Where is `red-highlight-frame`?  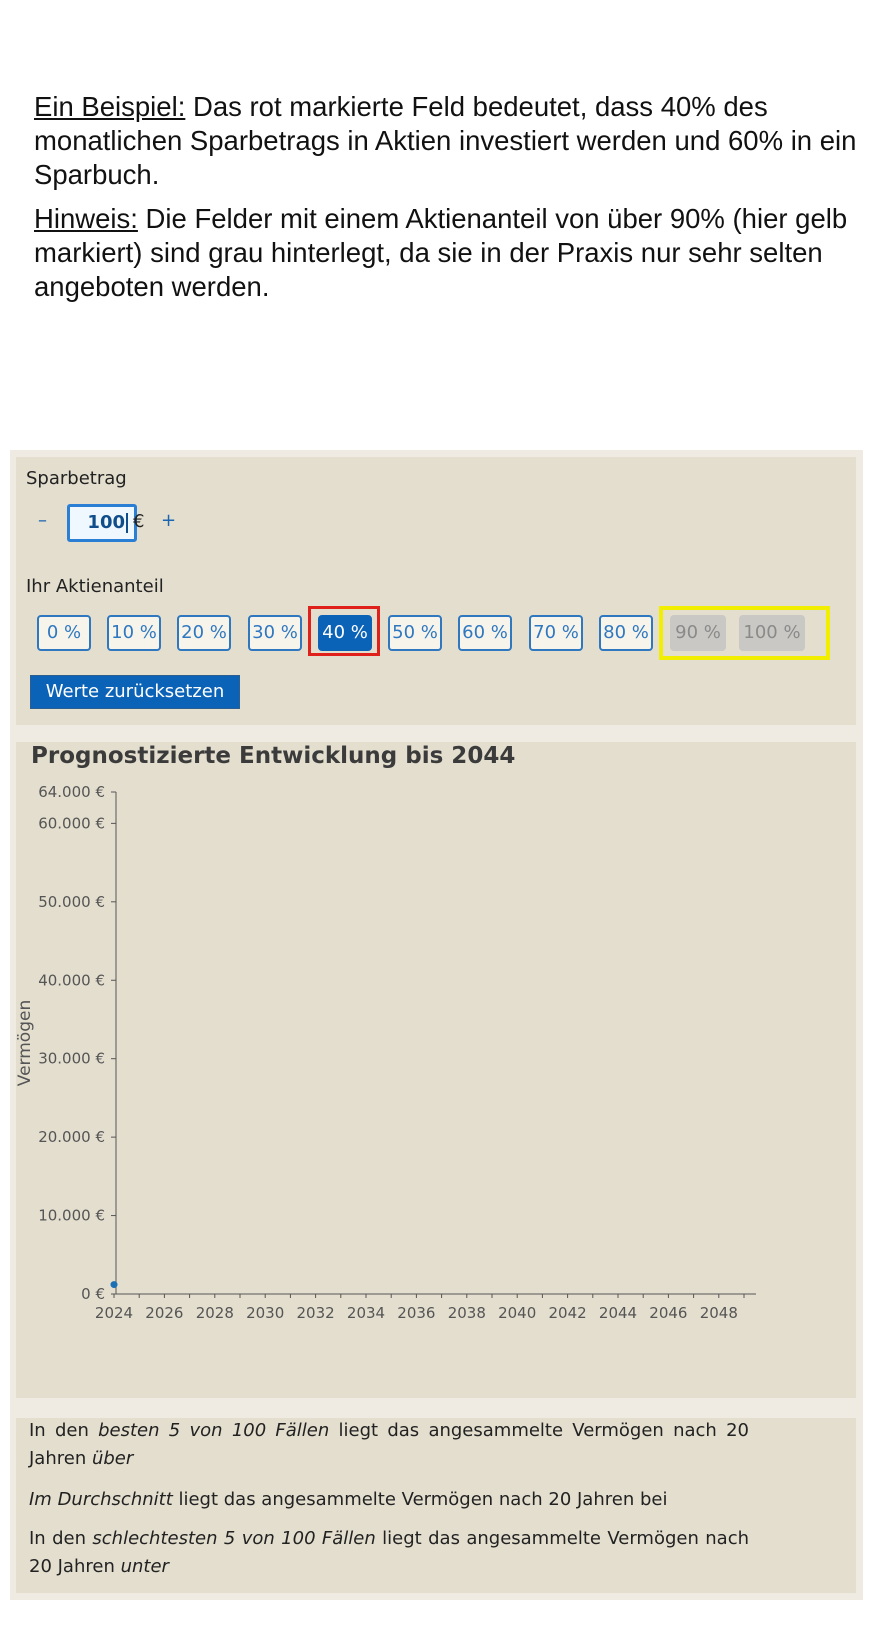 red-highlight-frame is located at coordinates (344, 631).